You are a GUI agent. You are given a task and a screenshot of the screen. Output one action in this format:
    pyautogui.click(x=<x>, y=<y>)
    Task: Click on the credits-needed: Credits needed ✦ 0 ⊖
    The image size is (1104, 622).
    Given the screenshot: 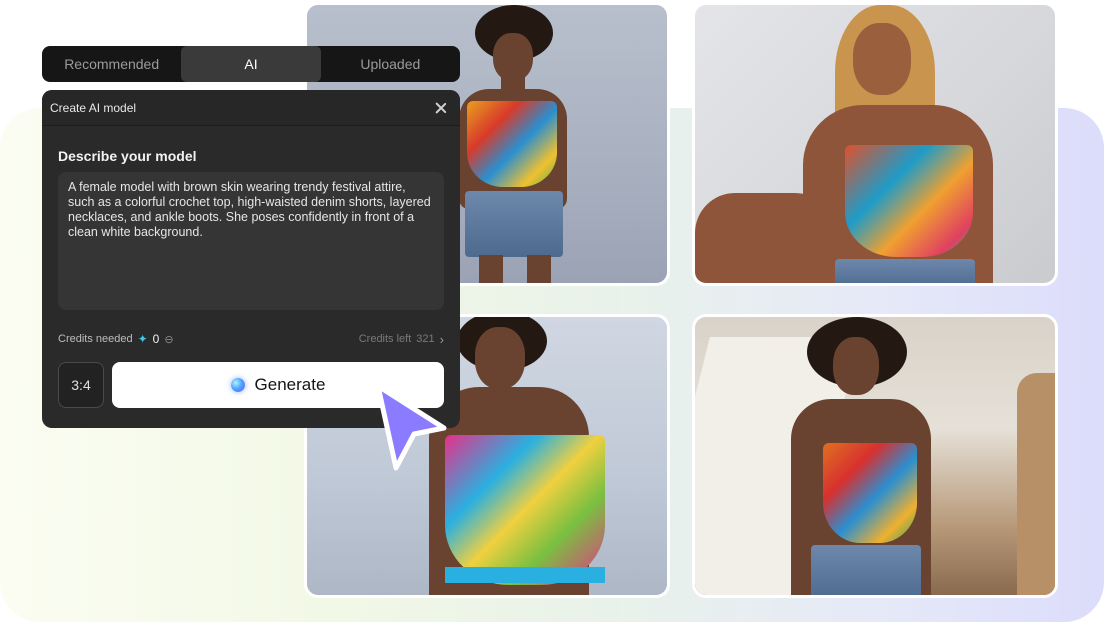 What is the action you would take?
    pyautogui.click(x=116, y=339)
    